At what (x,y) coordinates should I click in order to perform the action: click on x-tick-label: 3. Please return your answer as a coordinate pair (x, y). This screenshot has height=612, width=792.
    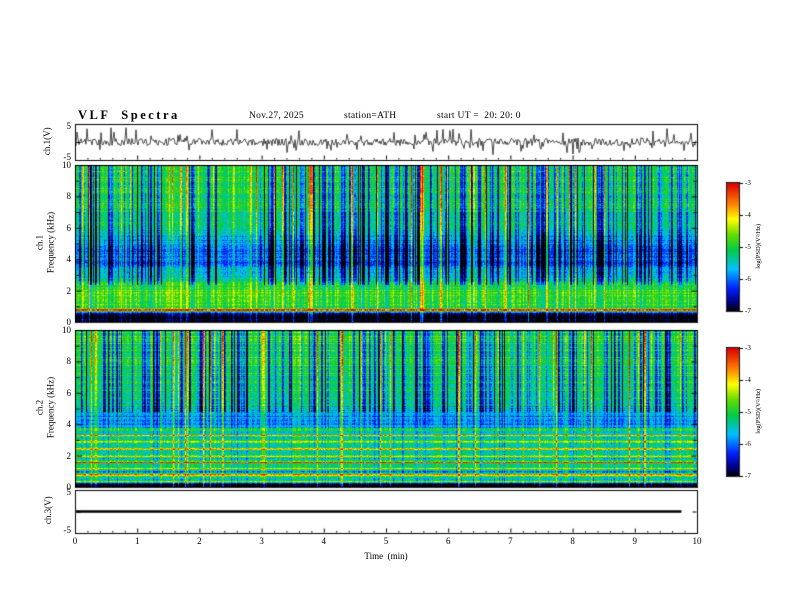
    Looking at the image, I should click on (261, 541).